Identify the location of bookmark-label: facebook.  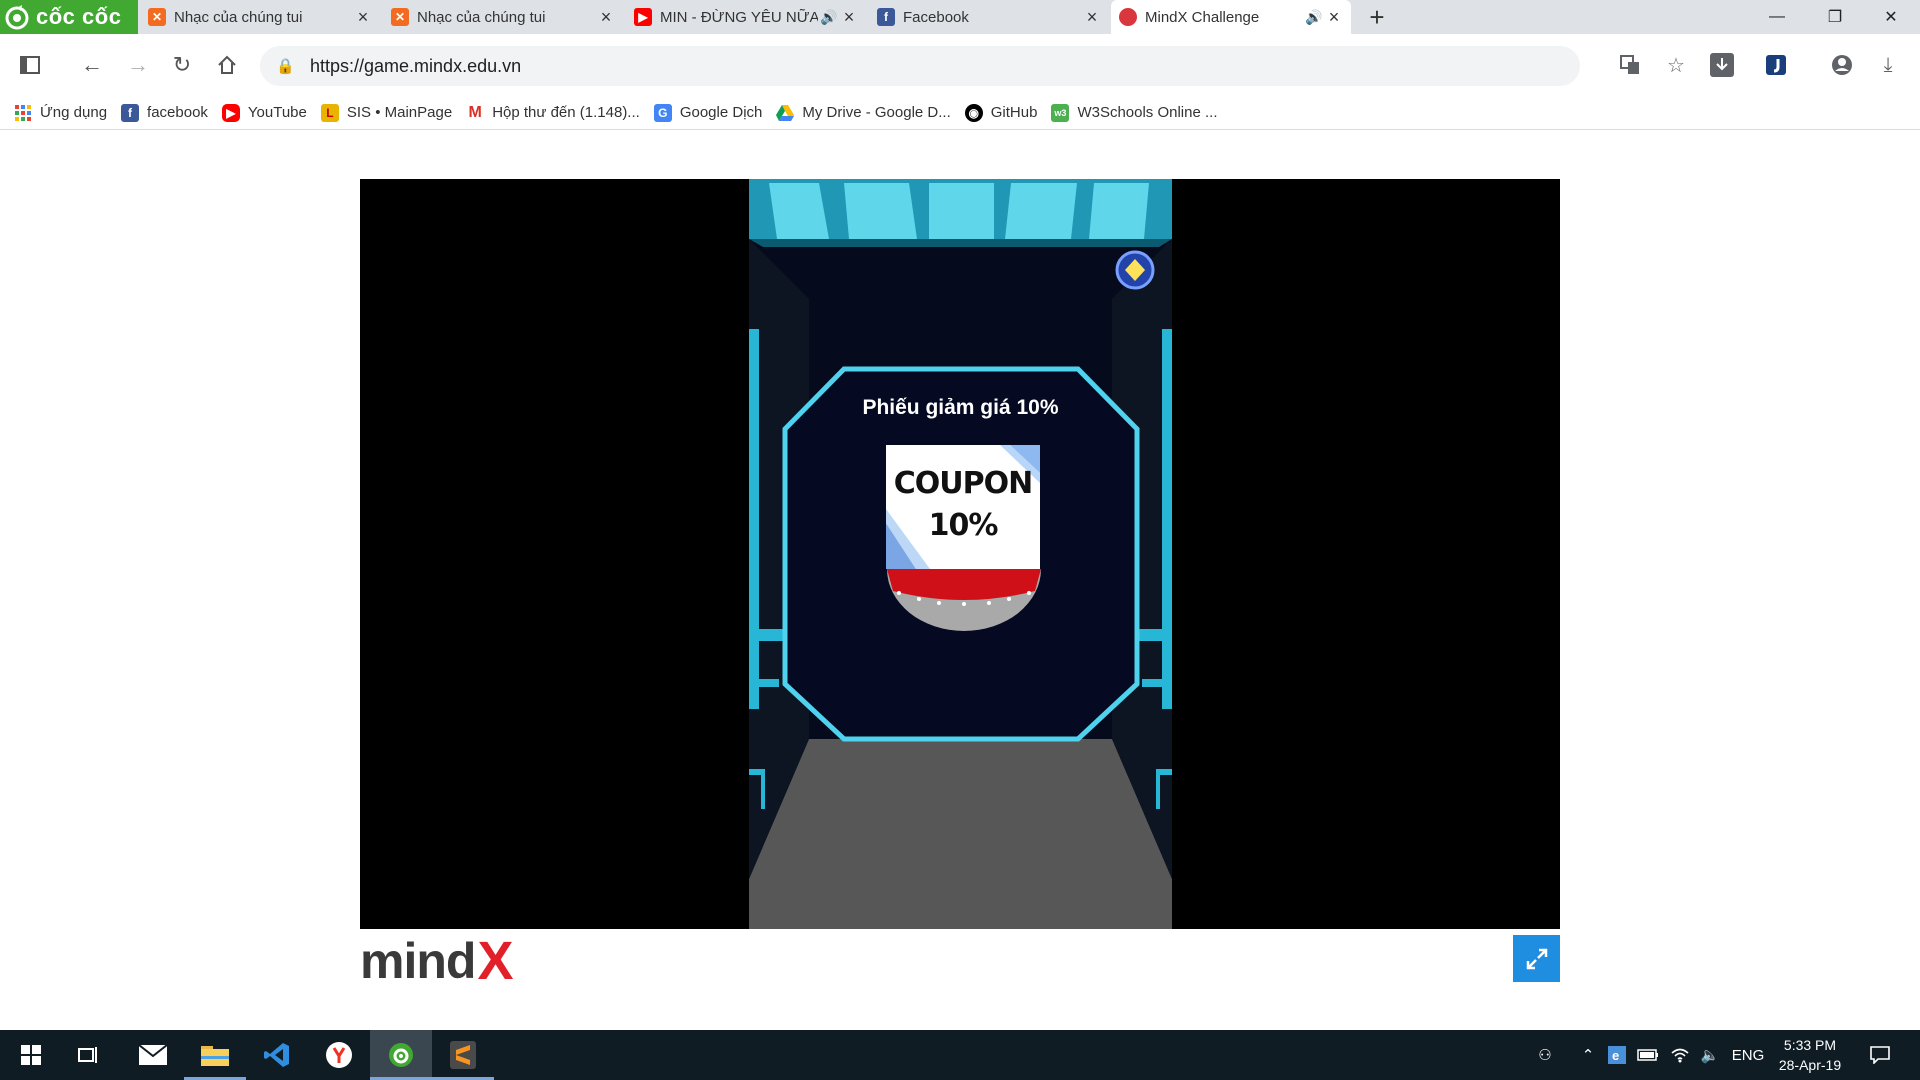
(177, 112).